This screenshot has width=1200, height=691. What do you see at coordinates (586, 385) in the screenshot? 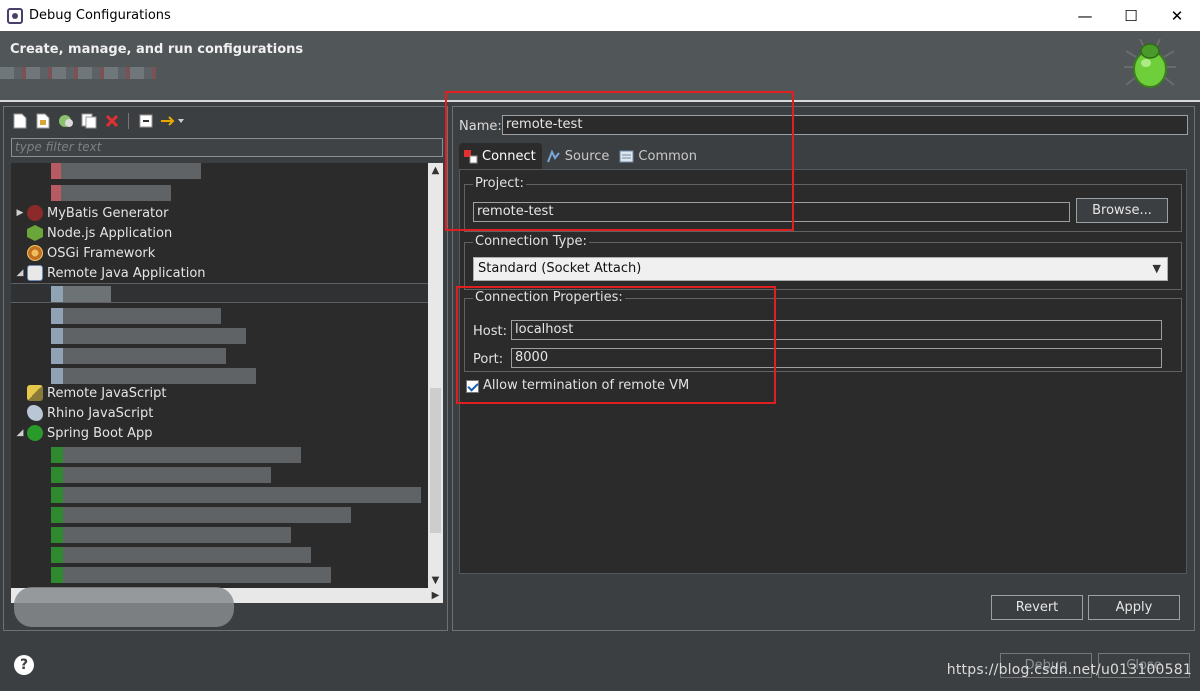
I see `allow-termination-label: Allow termination of remote VM` at bounding box center [586, 385].